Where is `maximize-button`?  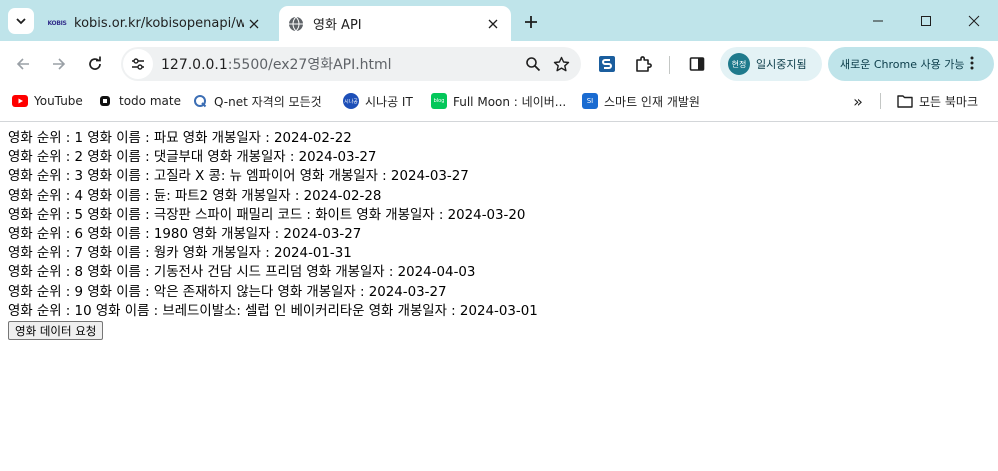
maximize-button is located at coordinates (926, 20).